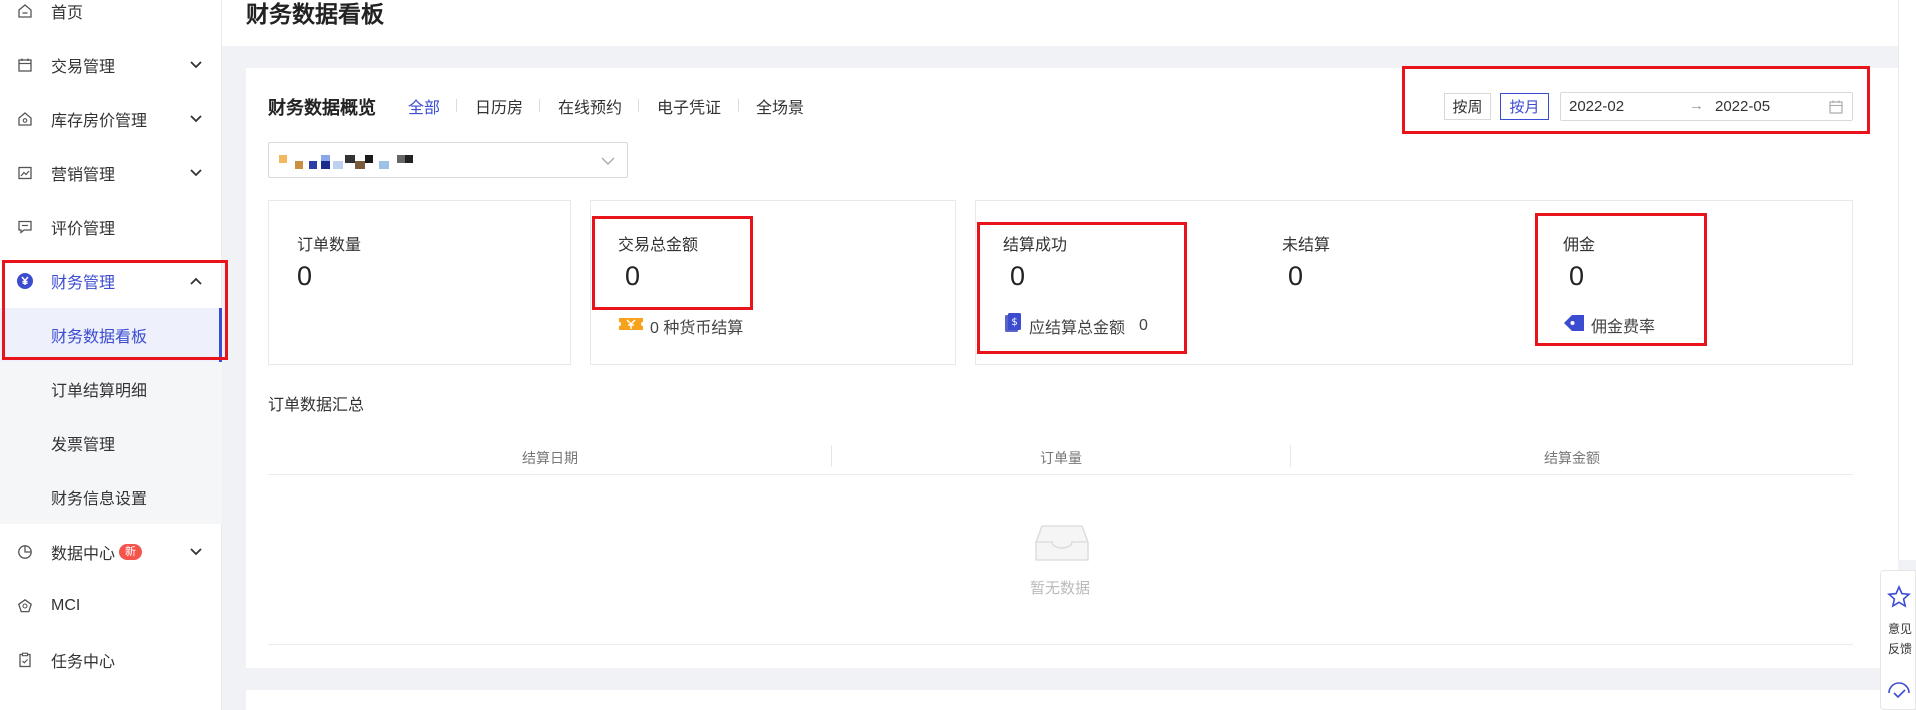 The width and height of the screenshot is (1916, 710). Describe the element at coordinates (1060, 23) in the screenshot. I see `header-strip` at that location.